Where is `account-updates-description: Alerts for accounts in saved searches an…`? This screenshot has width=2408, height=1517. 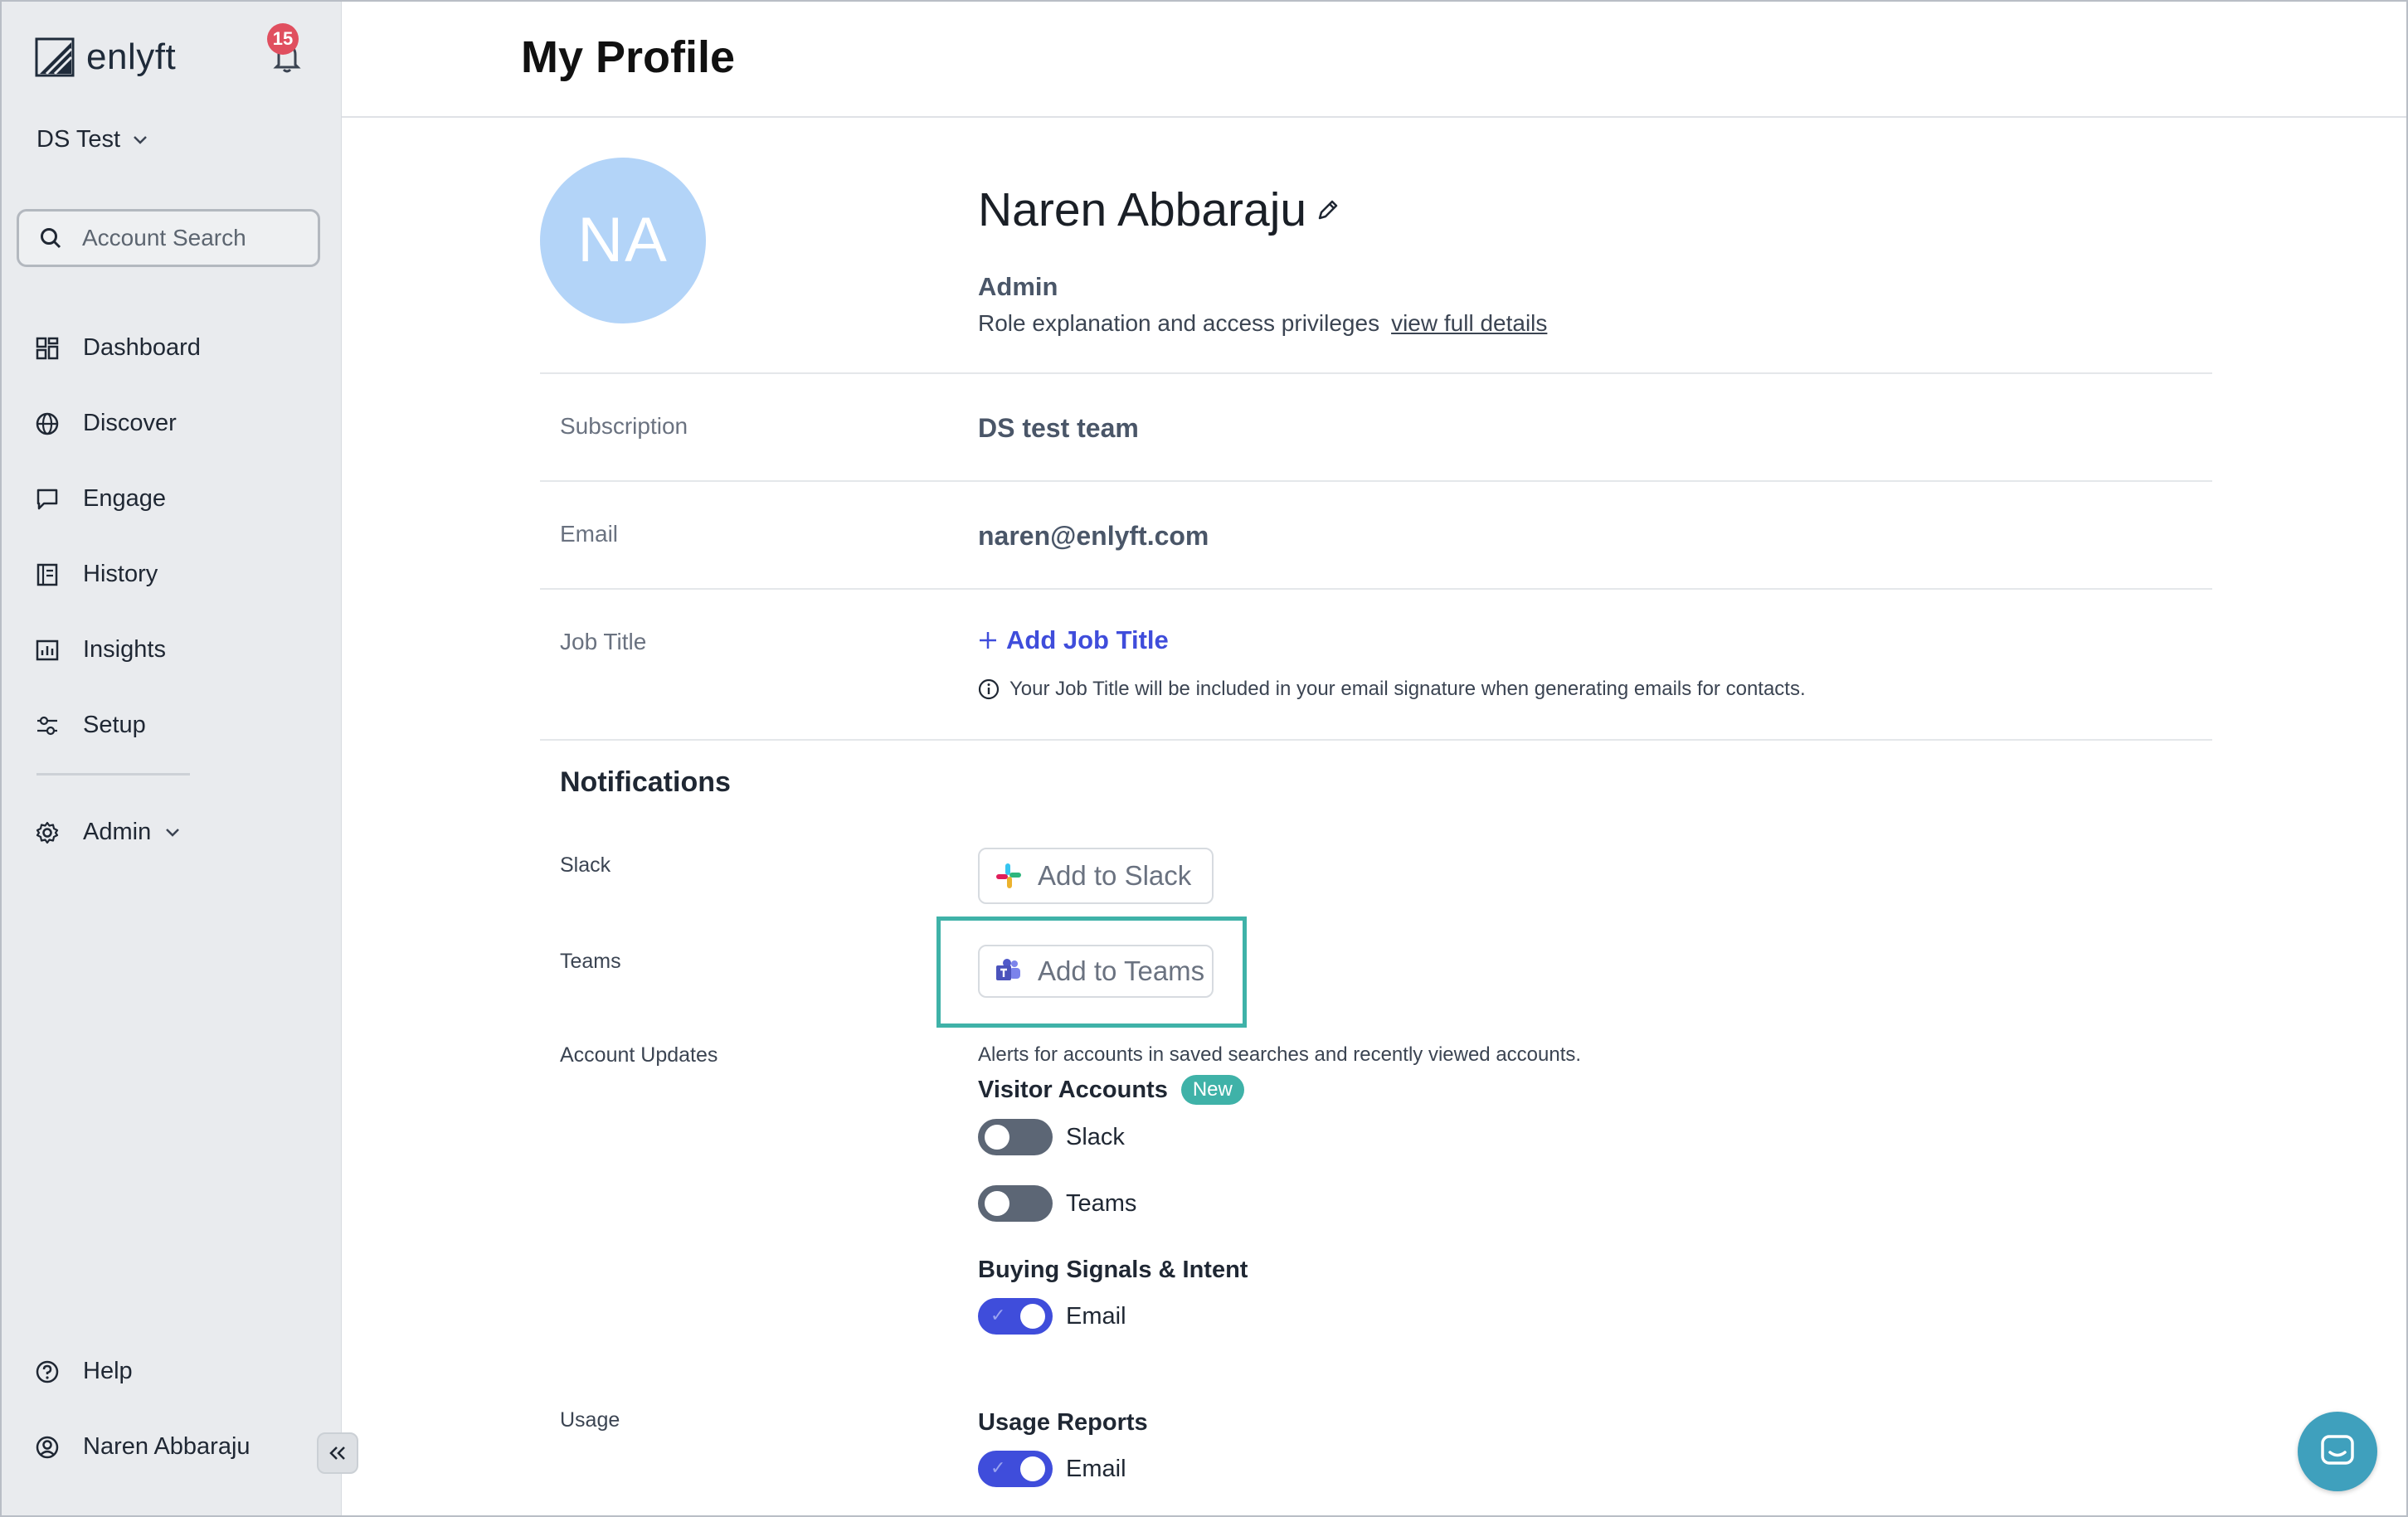 account-updates-description: Alerts for accounts in saved searches an… is located at coordinates (1280, 1054).